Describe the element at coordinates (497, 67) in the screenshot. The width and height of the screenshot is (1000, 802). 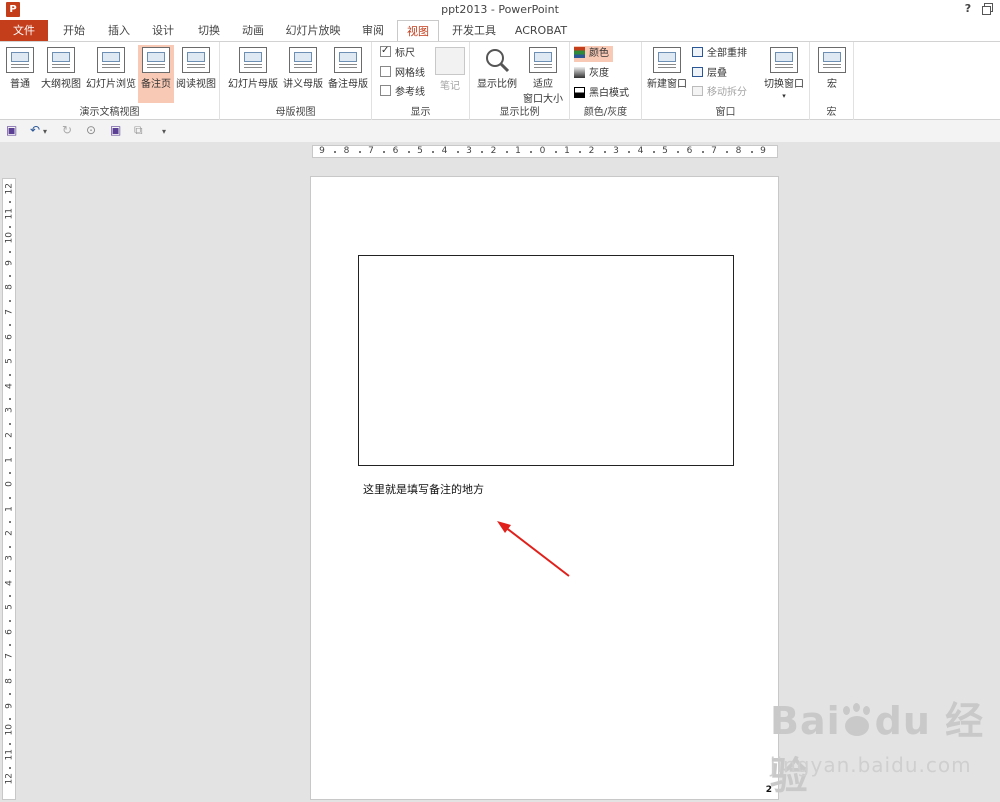
I see `zoom-button: 显示比例` at that location.